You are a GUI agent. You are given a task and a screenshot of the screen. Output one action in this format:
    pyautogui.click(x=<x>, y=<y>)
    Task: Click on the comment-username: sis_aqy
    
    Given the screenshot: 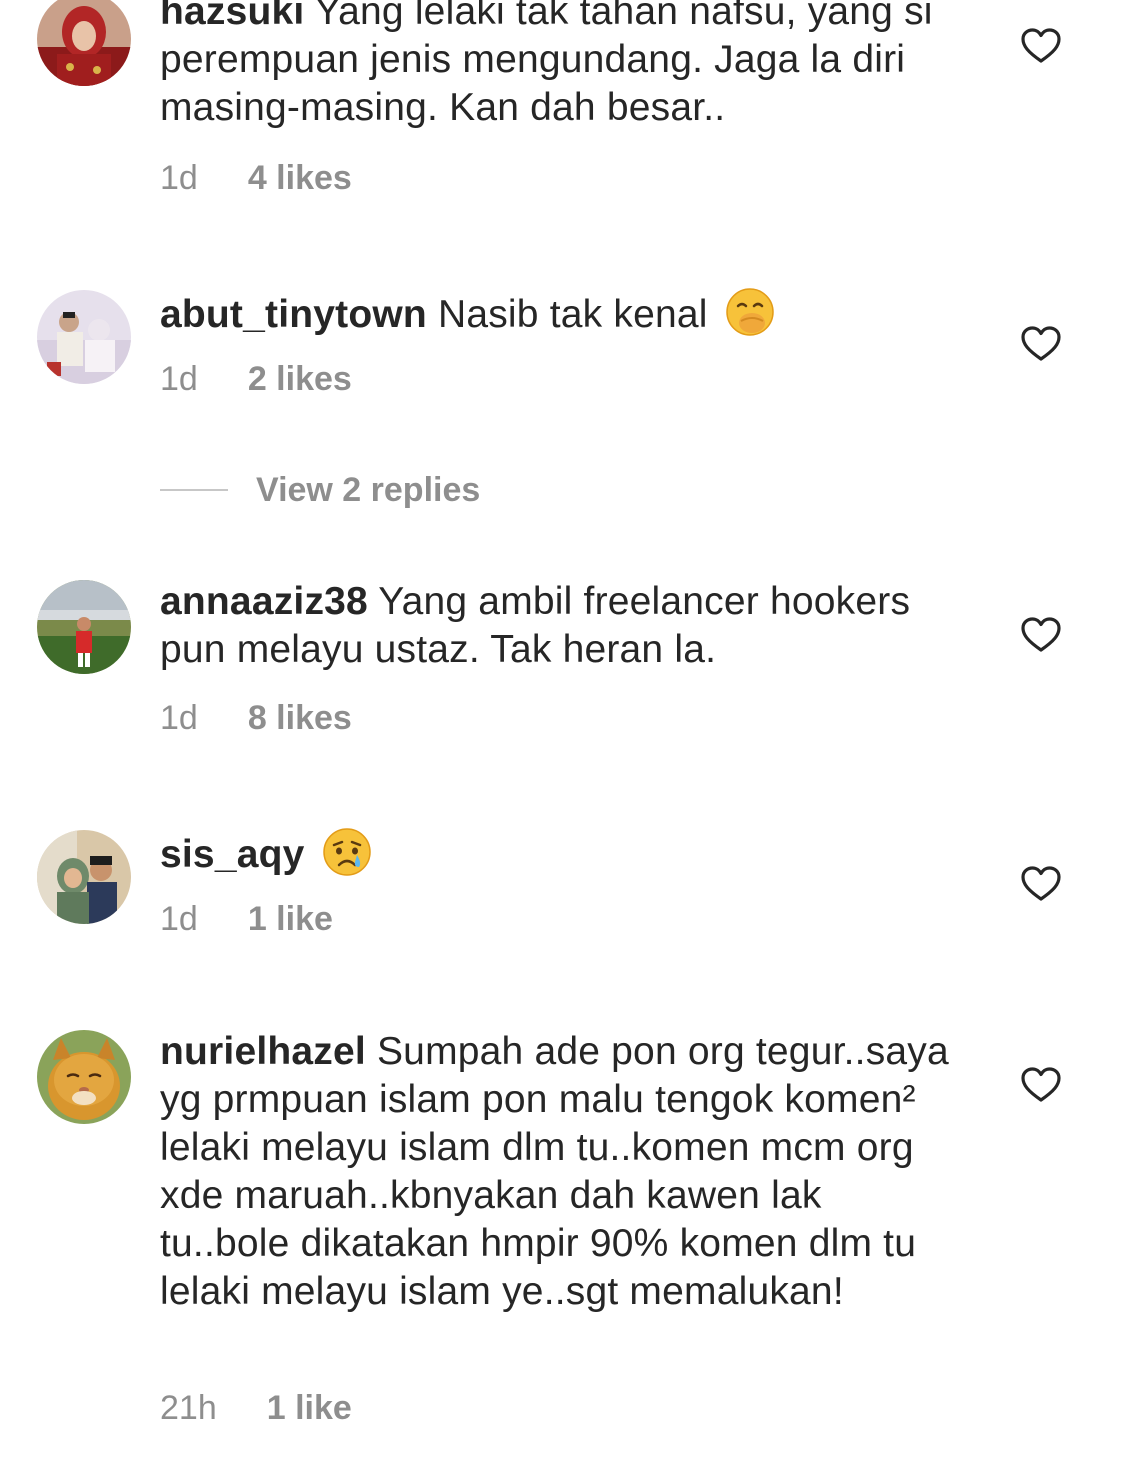 What is the action you would take?
    pyautogui.click(x=232, y=854)
    